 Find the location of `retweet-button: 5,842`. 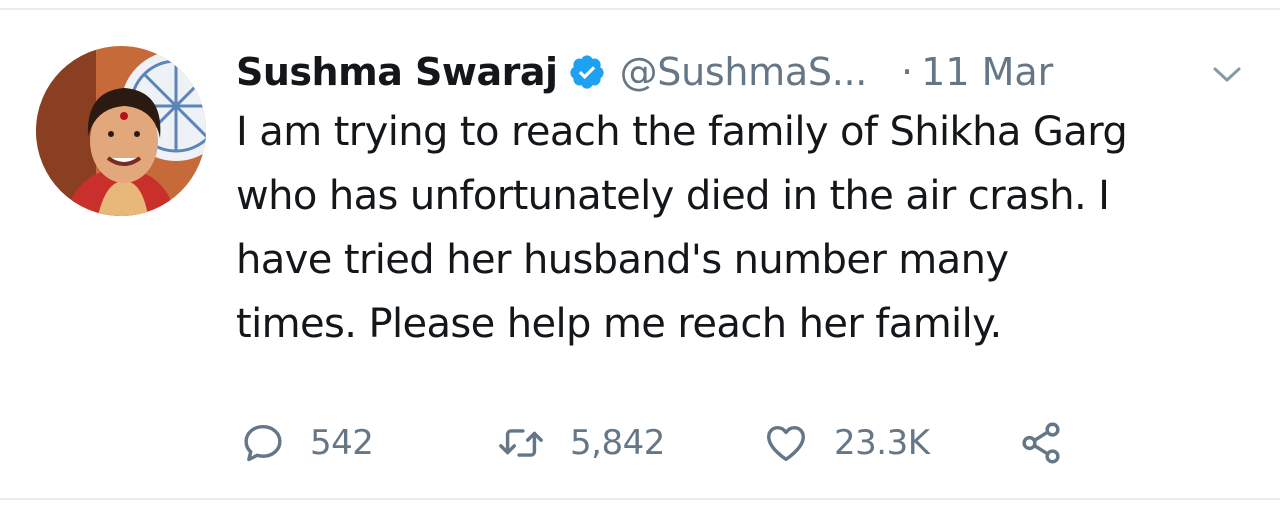

retweet-button: 5,842 is located at coordinates (580, 443).